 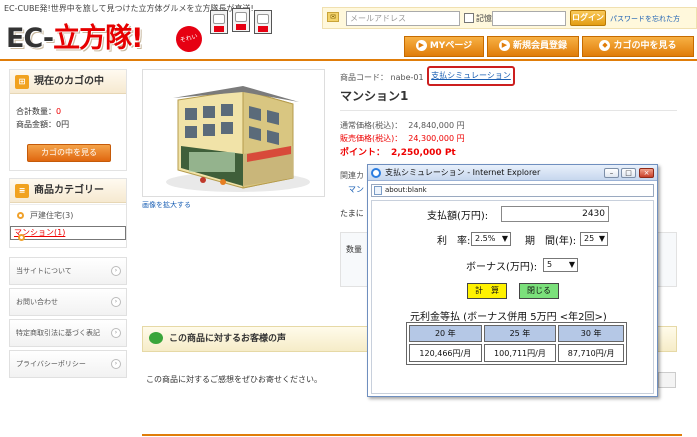 I want to click on sidebar-categories: ≡ 商品カテゴリー 戸建住宅(3) マンション(1), so click(x=68, y=213).